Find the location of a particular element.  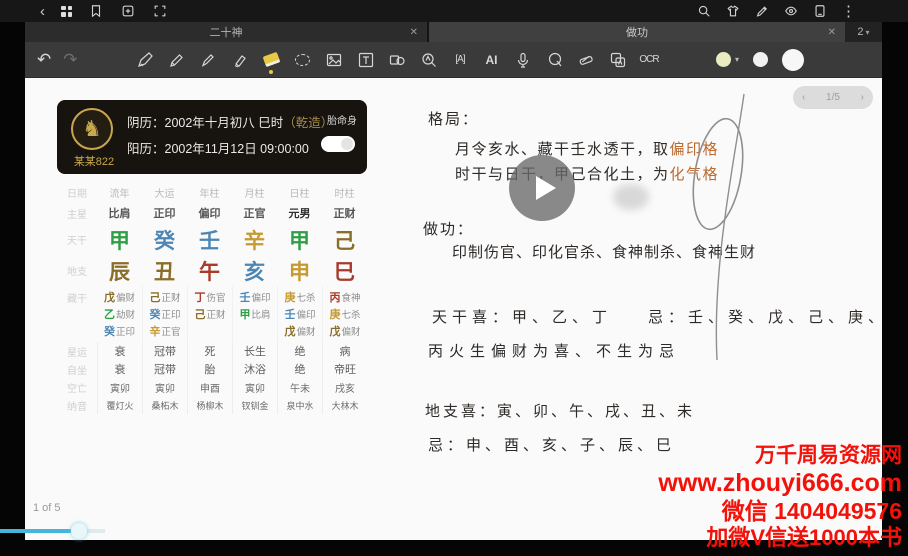

chevron-down-icon: ▾ is located at coordinates (736, 59).